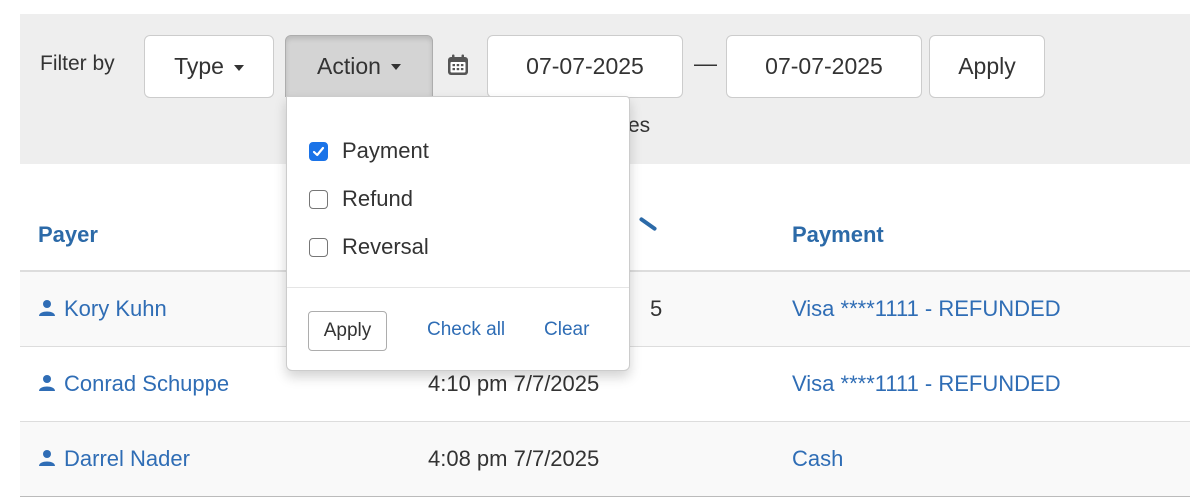  I want to click on action-filter-label: Action, so click(349, 65).